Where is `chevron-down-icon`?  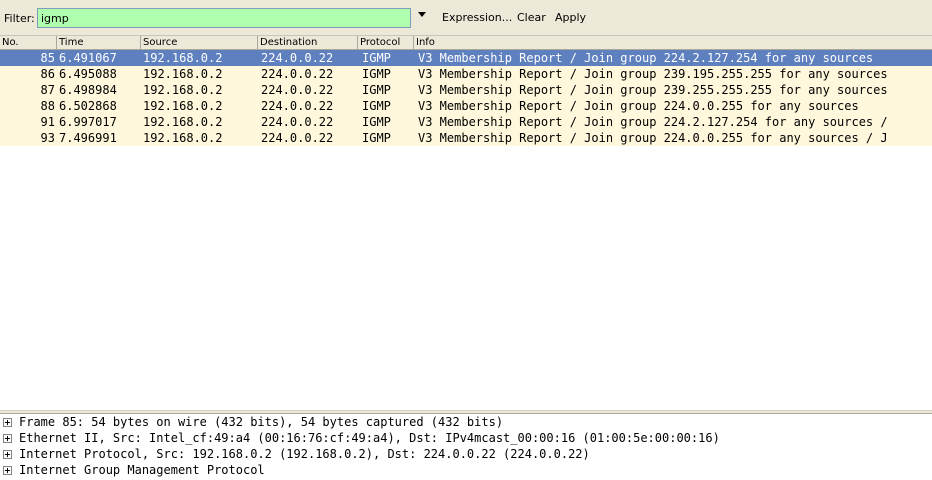
chevron-down-icon is located at coordinates (422, 14).